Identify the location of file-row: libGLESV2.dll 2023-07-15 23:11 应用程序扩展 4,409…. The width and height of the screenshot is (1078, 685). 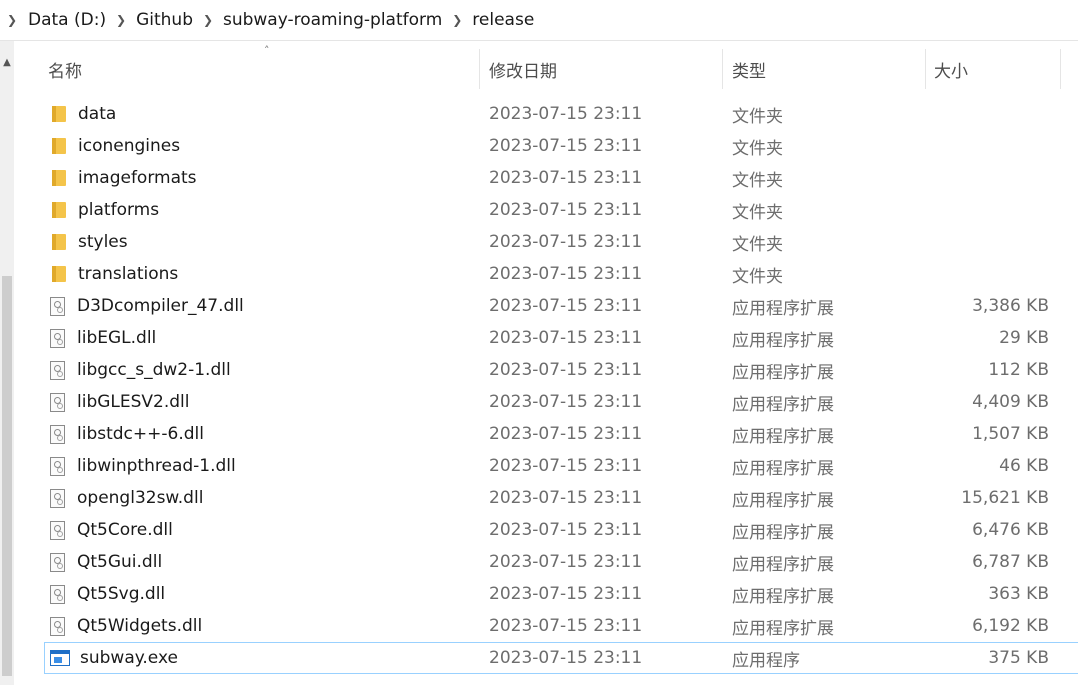
(546, 402).